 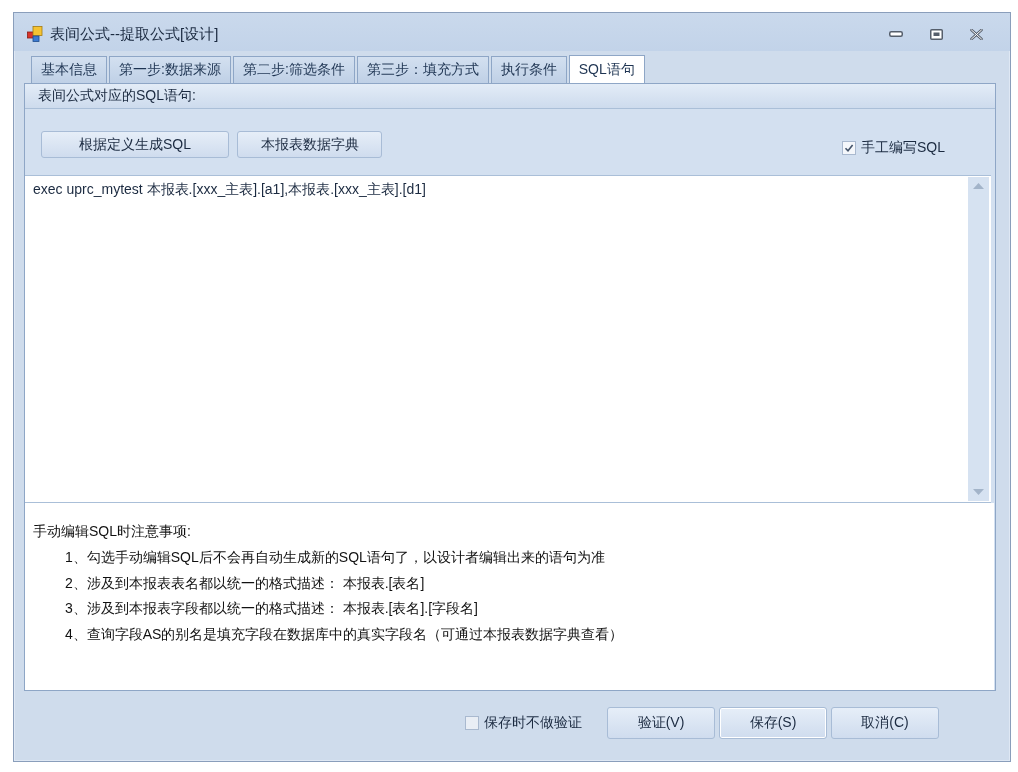 What do you see at coordinates (134, 34) in the screenshot?
I see `window-title: 表间公式--提取公式[设计]` at bounding box center [134, 34].